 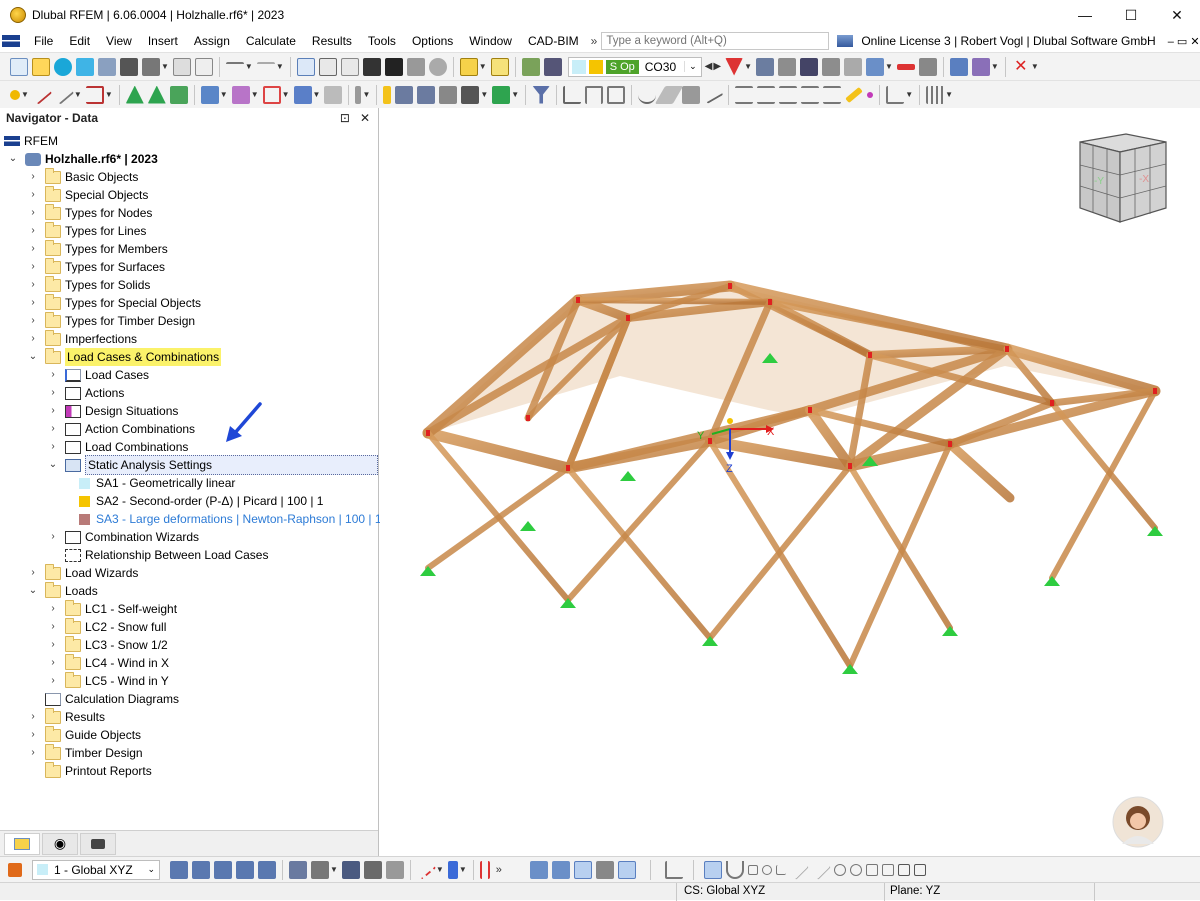 What do you see at coordinates (163, 41) in the screenshot?
I see `menu-insert: Insert` at bounding box center [163, 41].